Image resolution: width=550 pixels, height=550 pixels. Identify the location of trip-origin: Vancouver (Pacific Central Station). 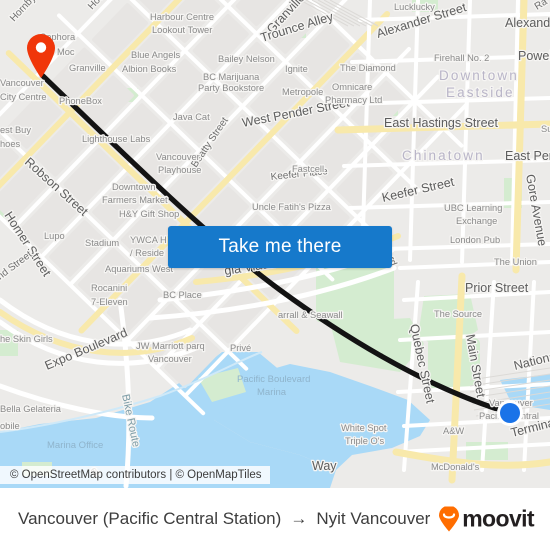
(150, 518).